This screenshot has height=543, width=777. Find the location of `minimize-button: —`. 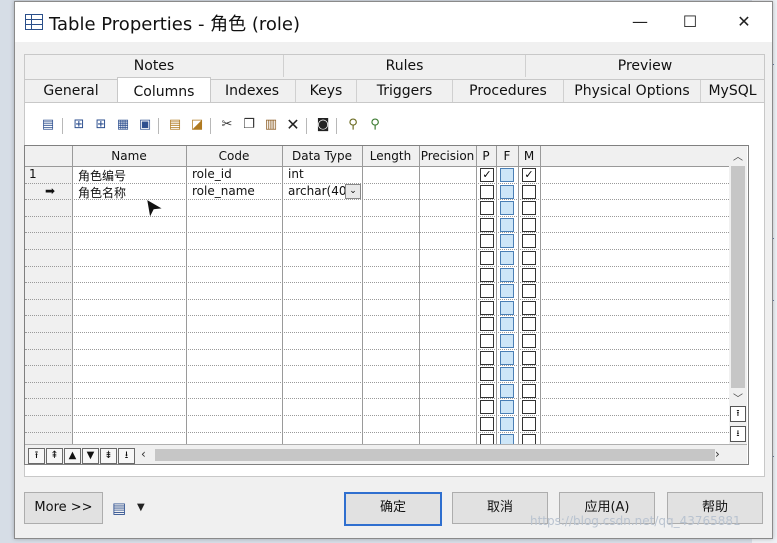

minimize-button: — is located at coordinates (640, 22).